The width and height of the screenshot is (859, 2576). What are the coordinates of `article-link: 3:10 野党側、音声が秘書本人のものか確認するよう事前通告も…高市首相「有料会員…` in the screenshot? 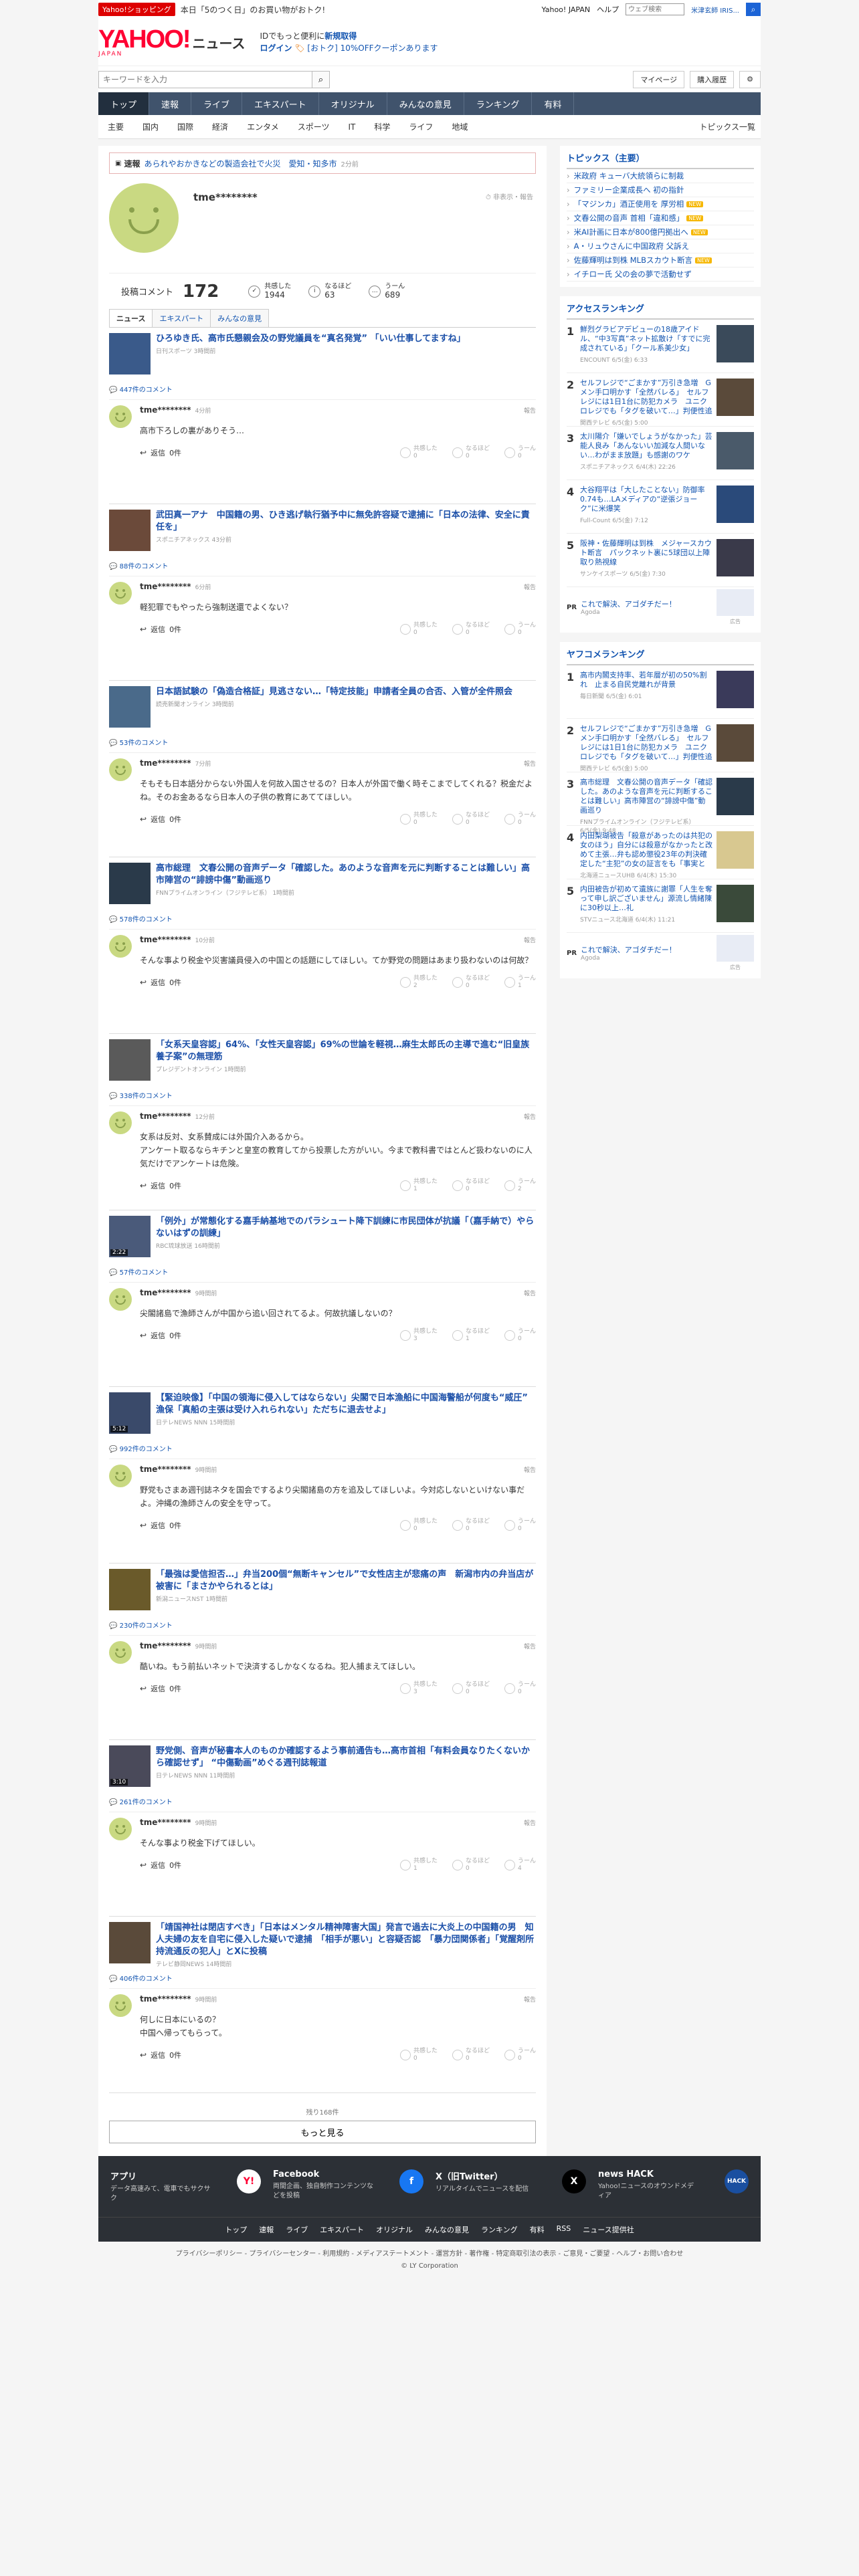 It's located at (322, 1766).